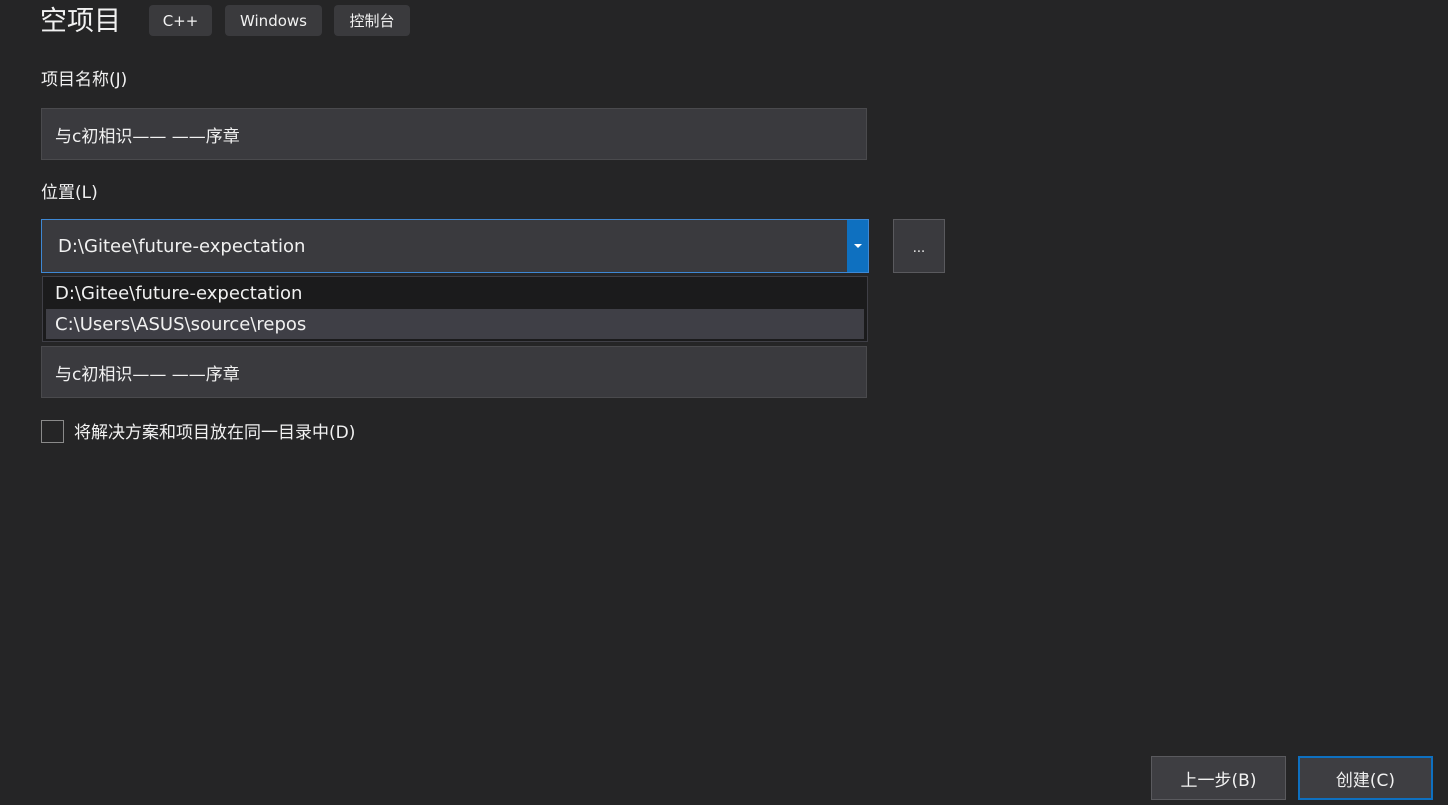 The image size is (1448, 805). Describe the element at coordinates (52, 431) in the screenshot. I see `same-directory-checkbox` at that location.